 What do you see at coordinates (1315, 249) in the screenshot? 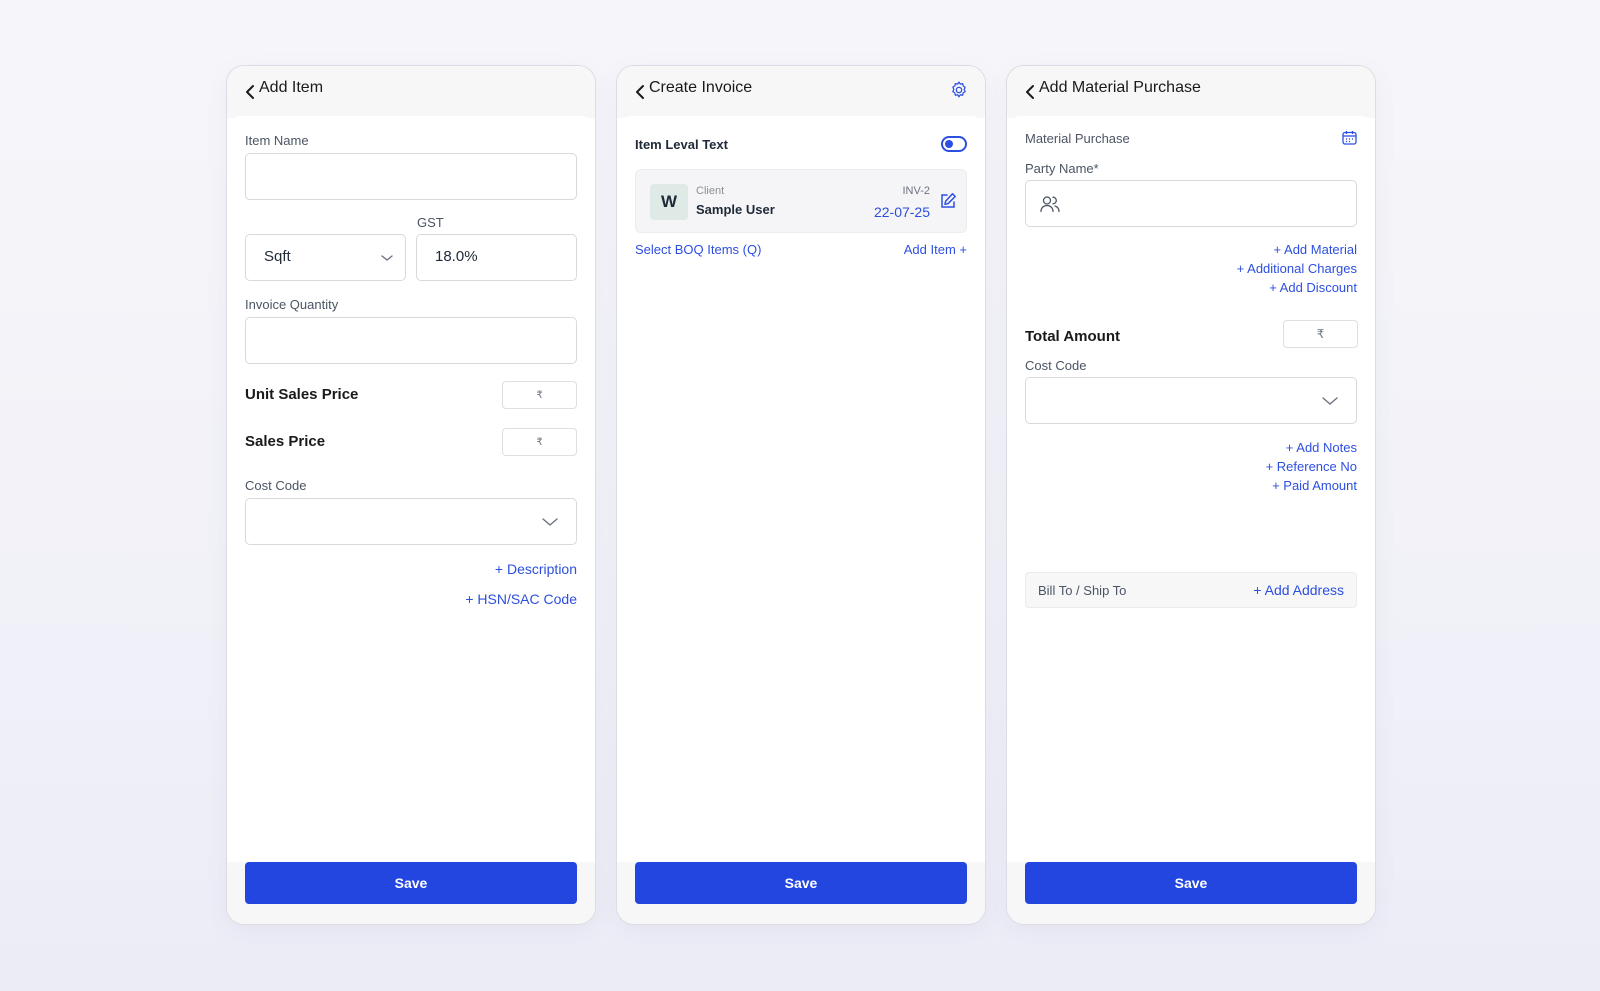
I see `add-material-link: + Add Material` at bounding box center [1315, 249].